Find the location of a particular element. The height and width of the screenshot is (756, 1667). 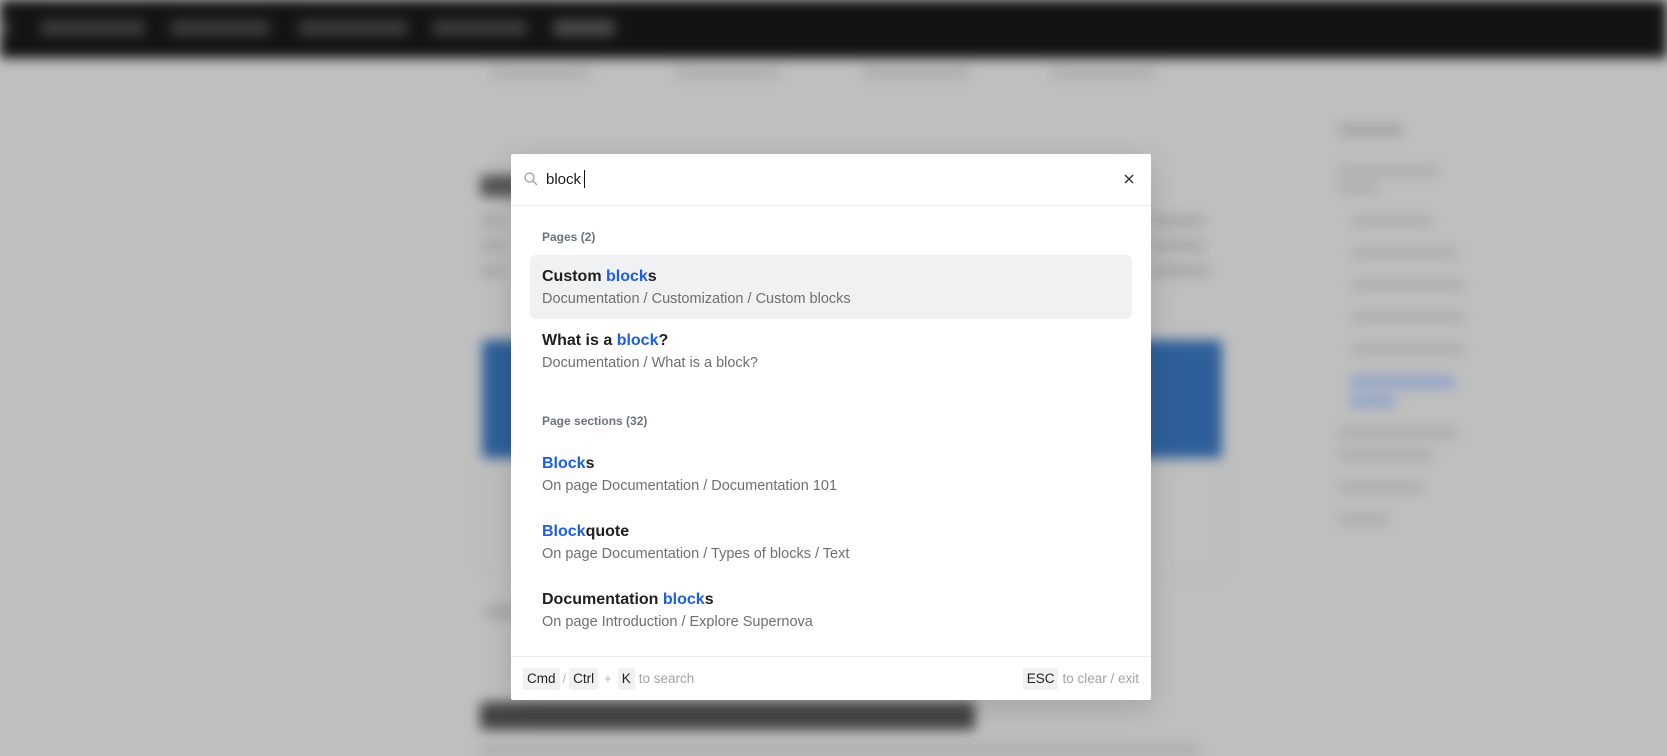

close-icon is located at coordinates (1129, 179).